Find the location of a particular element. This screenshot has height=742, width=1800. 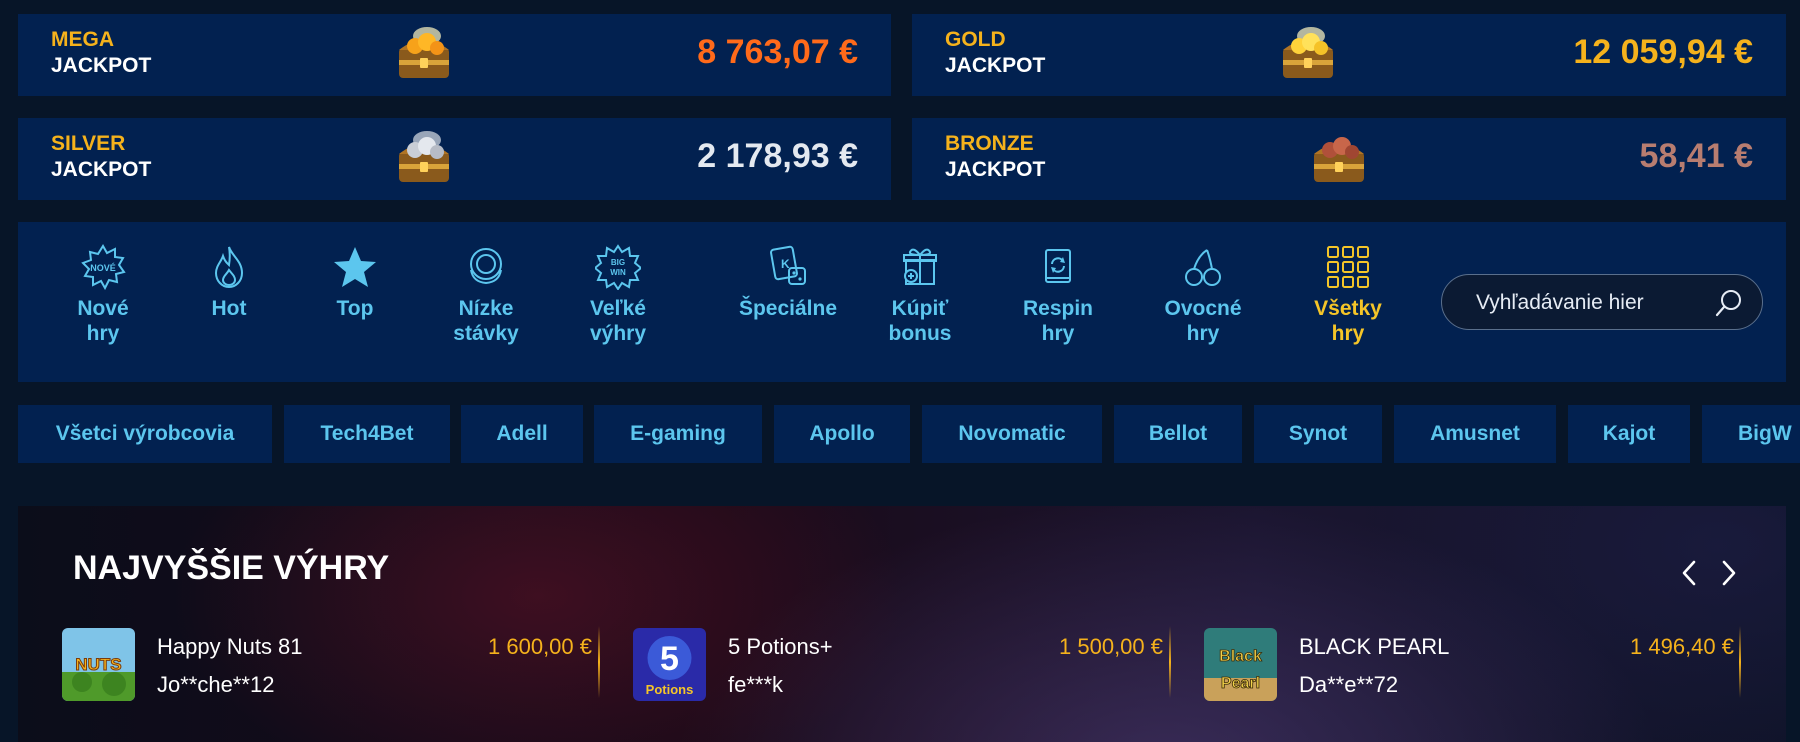

respin-icon is located at coordinates (1058, 266).